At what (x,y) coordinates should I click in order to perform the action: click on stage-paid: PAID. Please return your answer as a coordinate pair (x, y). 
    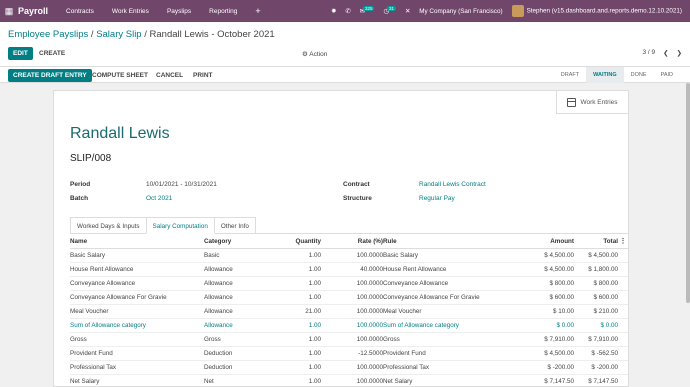
    Looking at the image, I should click on (667, 75).